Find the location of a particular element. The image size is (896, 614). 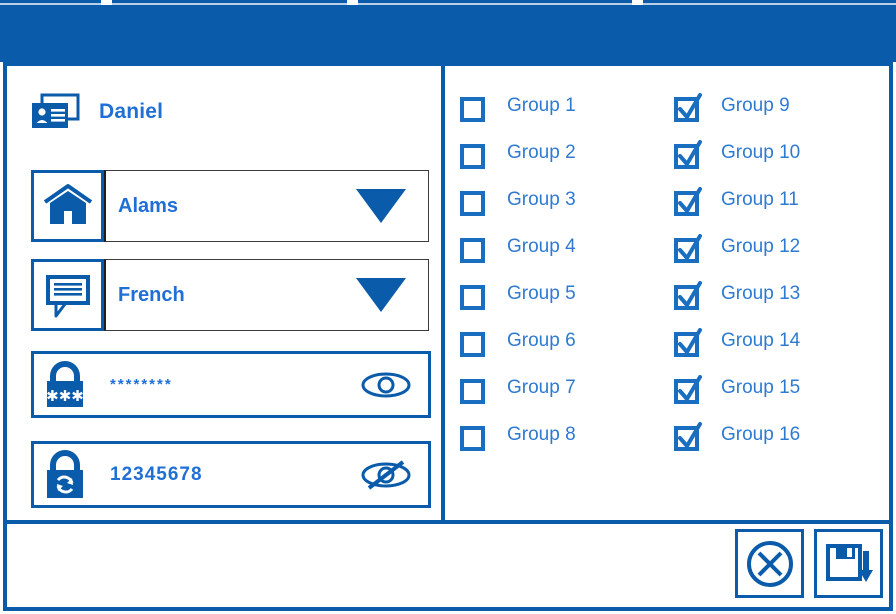

group-item: Group 6 is located at coordinates (564, 340).